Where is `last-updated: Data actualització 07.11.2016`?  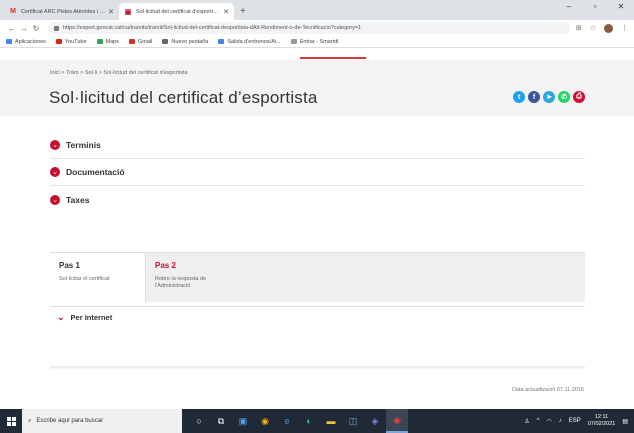 last-updated: Data actualització 07.11.2016 is located at coordinates (547, 390).